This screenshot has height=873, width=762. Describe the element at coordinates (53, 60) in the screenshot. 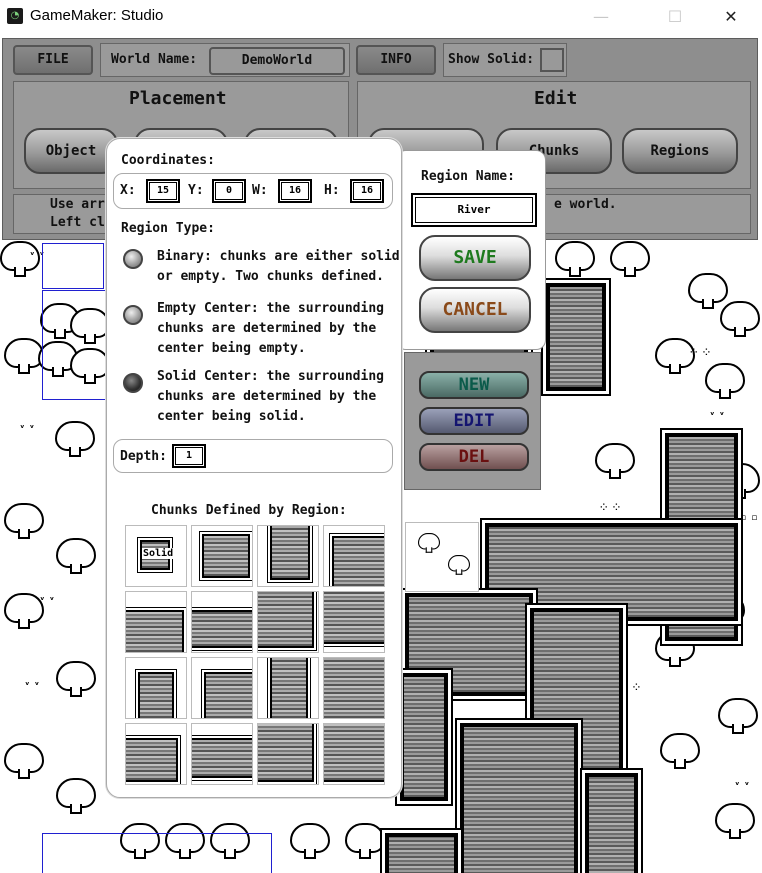

I see `file-button: FILE` at that location.